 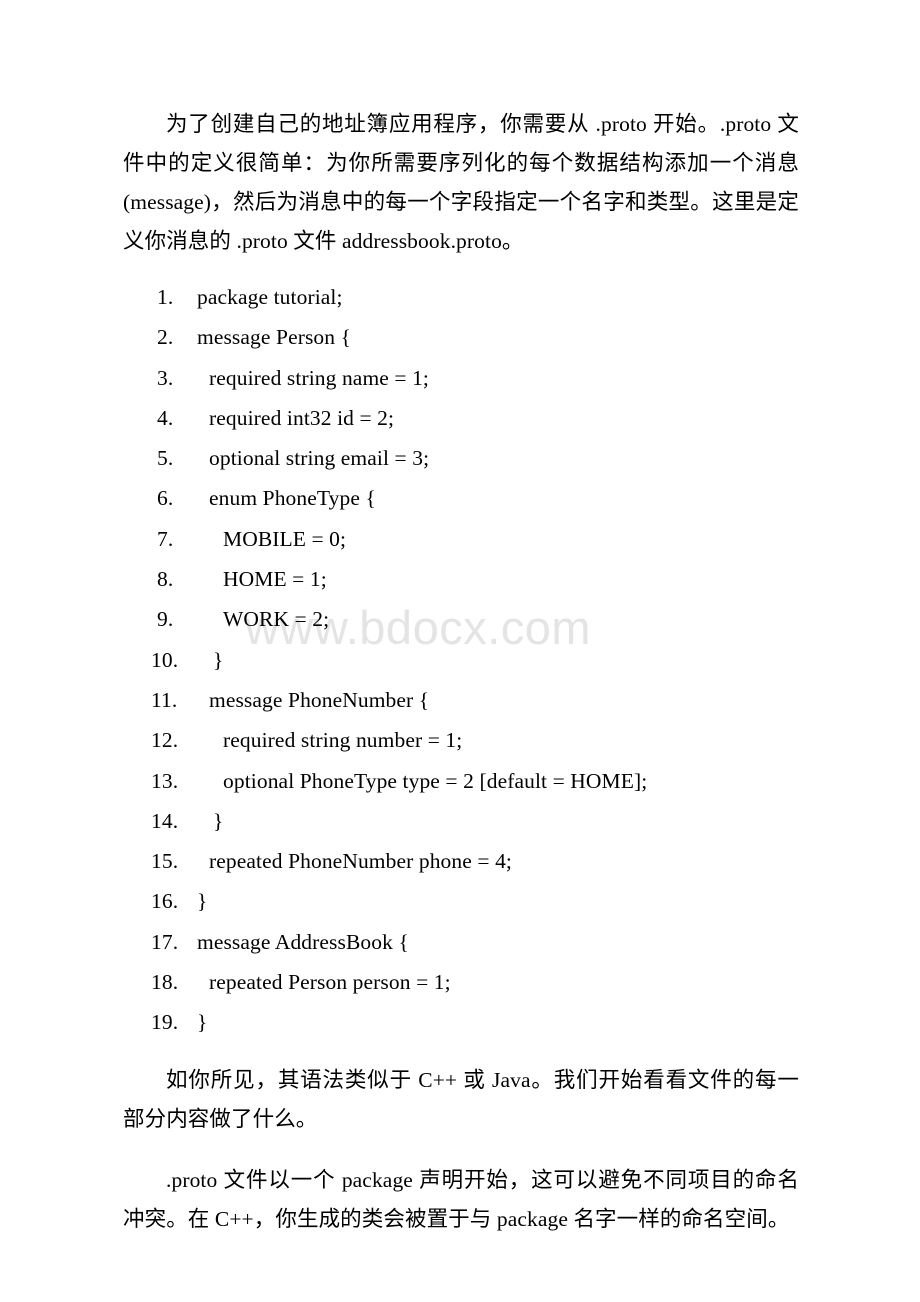 I want to click on code-line-text: repeated PhoneNumber phone = 4;, so click(x=360, y=861).